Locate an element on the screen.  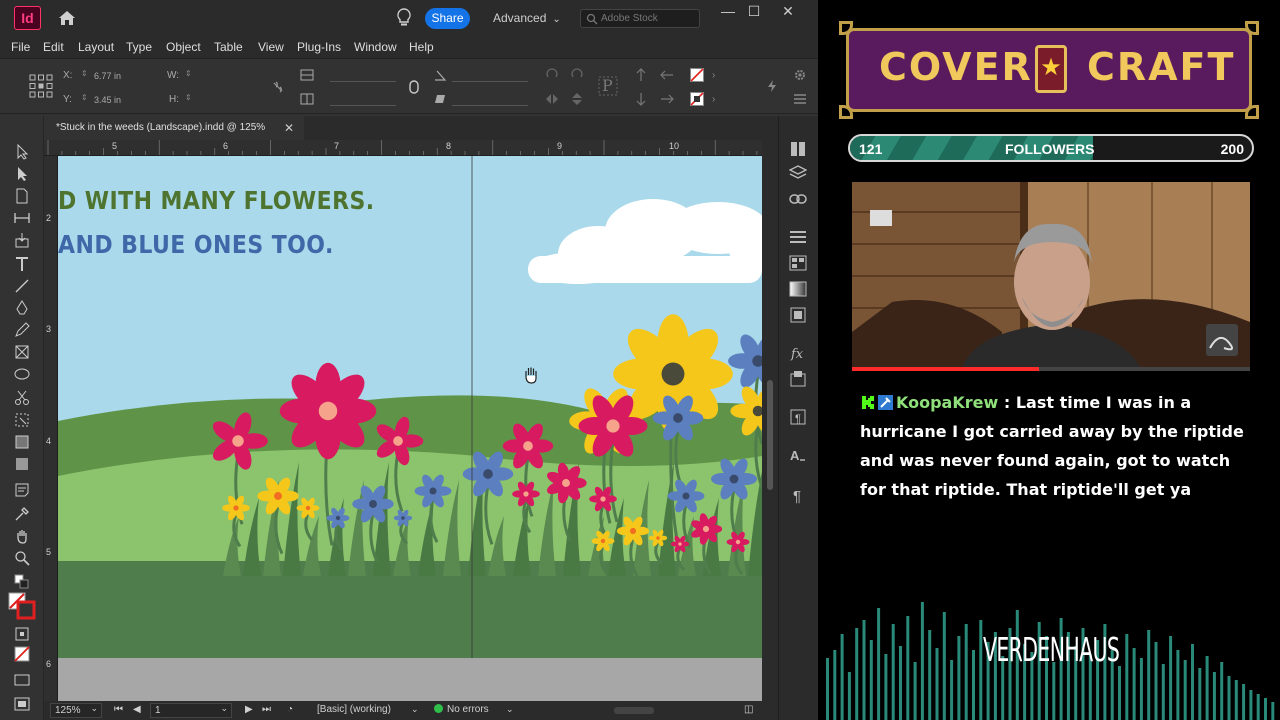
flip-vertical-icon is located at coordinates (577, 99).